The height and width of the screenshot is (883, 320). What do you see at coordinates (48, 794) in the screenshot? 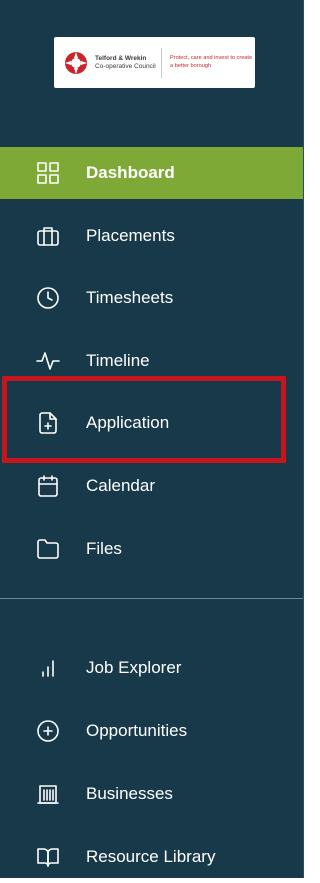
I see `building-icon` at bounding box center [48, 794].